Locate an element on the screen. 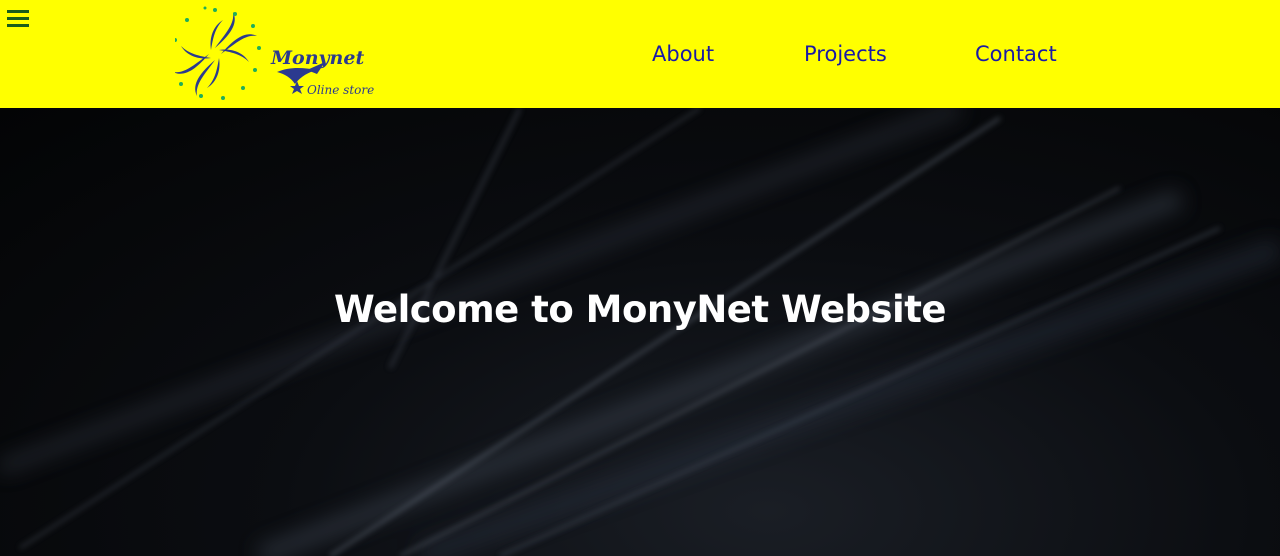  logo-tagline-text: Oline store is located at coordinates (340, 90).